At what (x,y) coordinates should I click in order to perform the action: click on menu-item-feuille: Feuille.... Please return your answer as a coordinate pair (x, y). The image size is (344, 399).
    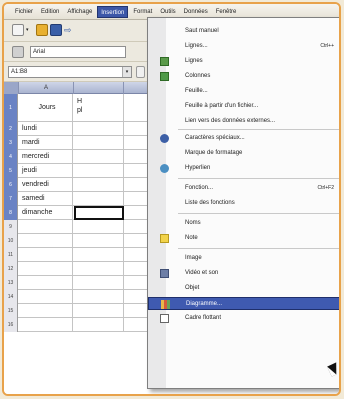
    Looking at the image, I should click on (243, 91).